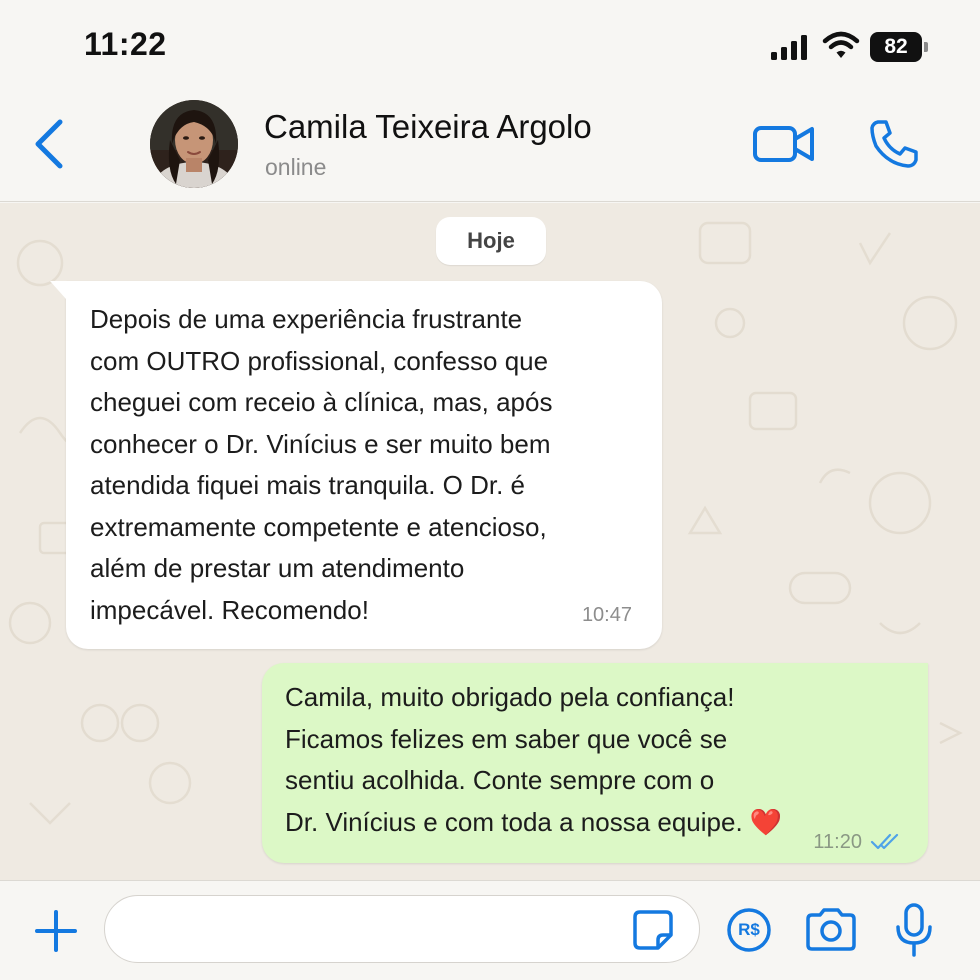 This screenshot has width=980, height=980. I want to click on signal-icon, so click(789, 47).